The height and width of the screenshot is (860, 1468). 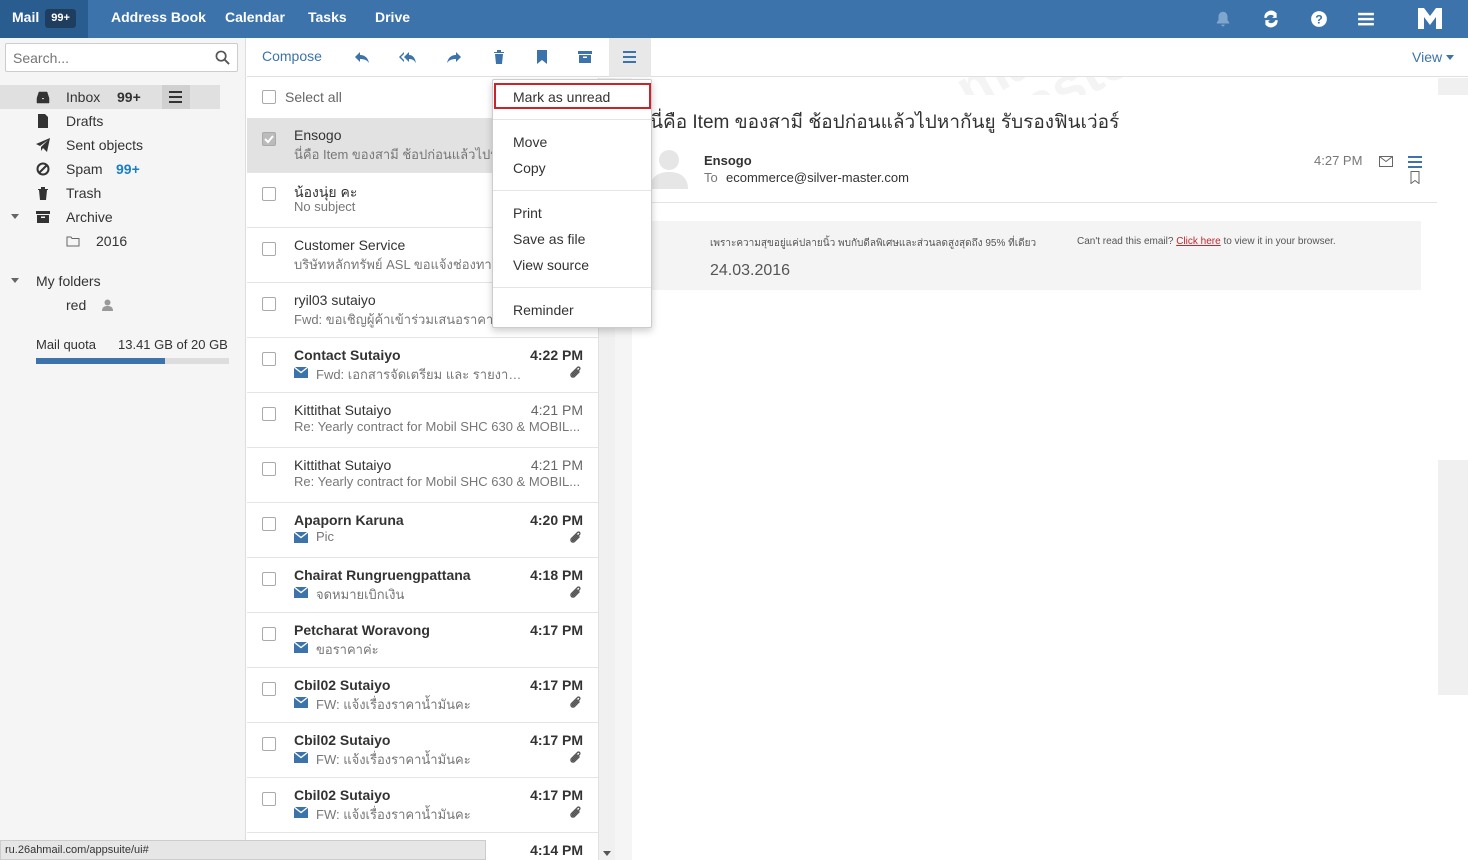 What do you see at coordinates (73, 241) in the screenshot?
I see `folder-outline-icon` at bounding box center [73, 241].